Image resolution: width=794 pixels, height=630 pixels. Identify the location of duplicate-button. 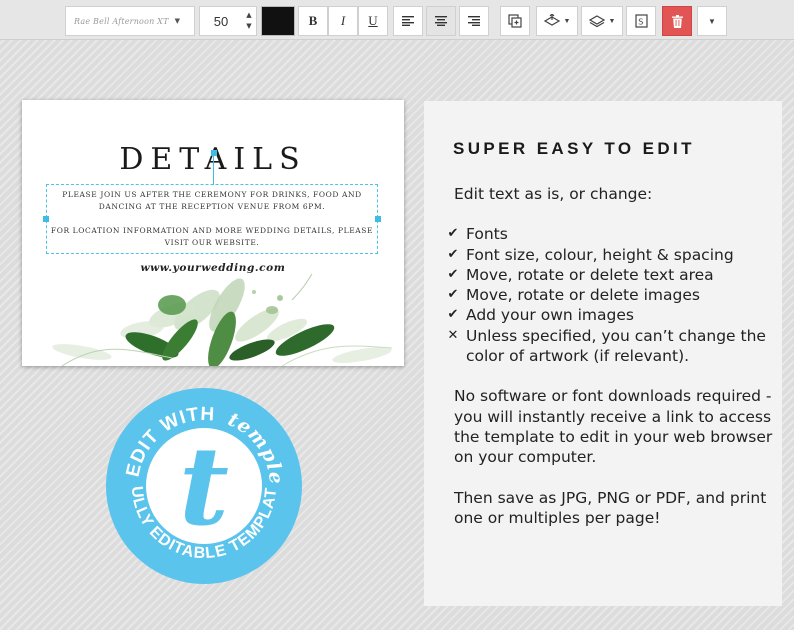
(515, 21).